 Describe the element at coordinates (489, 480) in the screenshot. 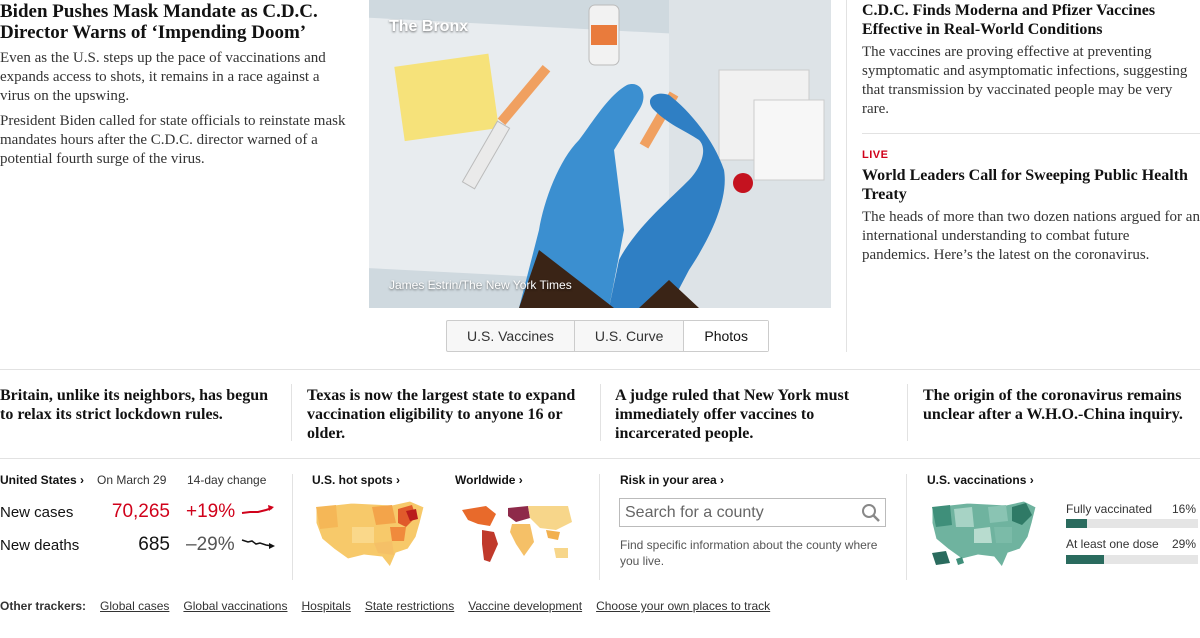

I see `worldwide-title: Worldwide ›` at that location.